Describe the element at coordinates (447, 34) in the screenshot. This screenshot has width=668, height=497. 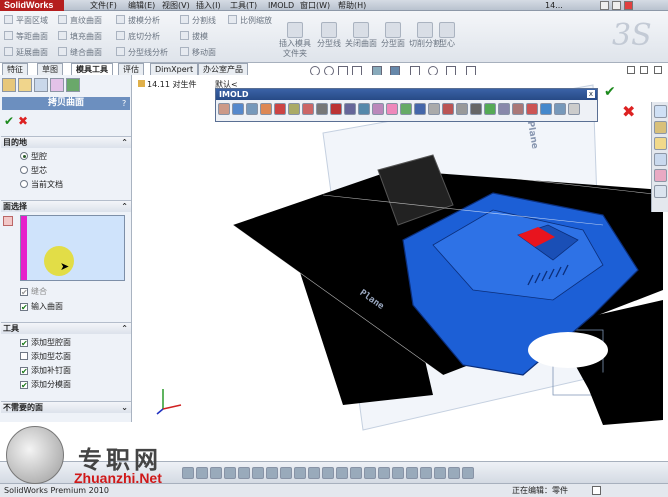
I see `ribbon-core: 型心` at that location.